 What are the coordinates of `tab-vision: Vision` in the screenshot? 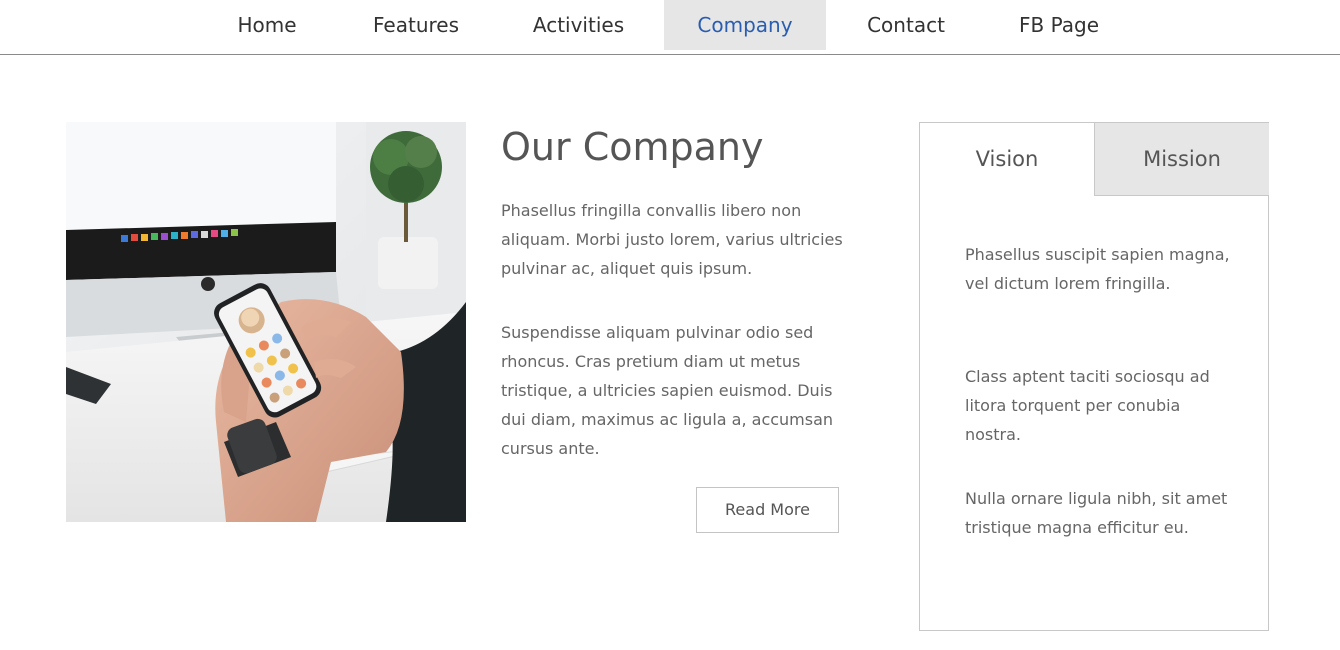 It's located at (1007, 159).